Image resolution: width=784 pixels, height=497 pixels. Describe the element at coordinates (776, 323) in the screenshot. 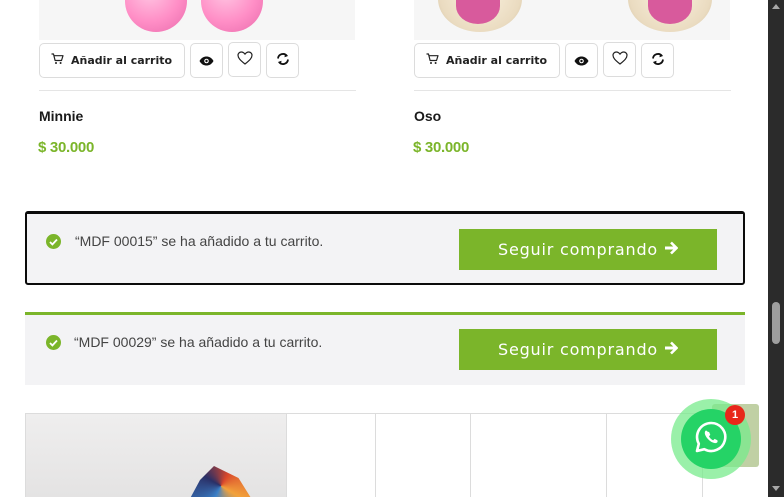

I see `scrollbar-thumb` at that location.